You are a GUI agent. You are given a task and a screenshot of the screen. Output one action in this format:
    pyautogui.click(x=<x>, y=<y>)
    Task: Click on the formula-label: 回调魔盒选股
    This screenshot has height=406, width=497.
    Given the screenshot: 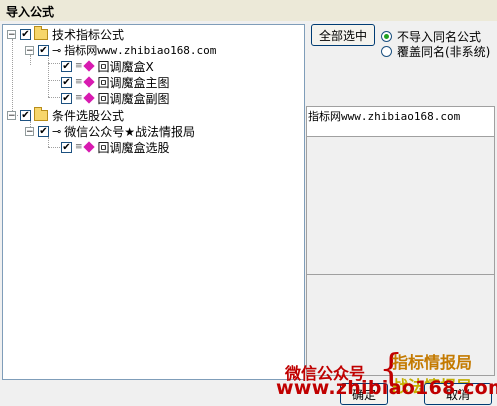 What is the action you would take?
    pyautogui.click(x=133, y=147)
    